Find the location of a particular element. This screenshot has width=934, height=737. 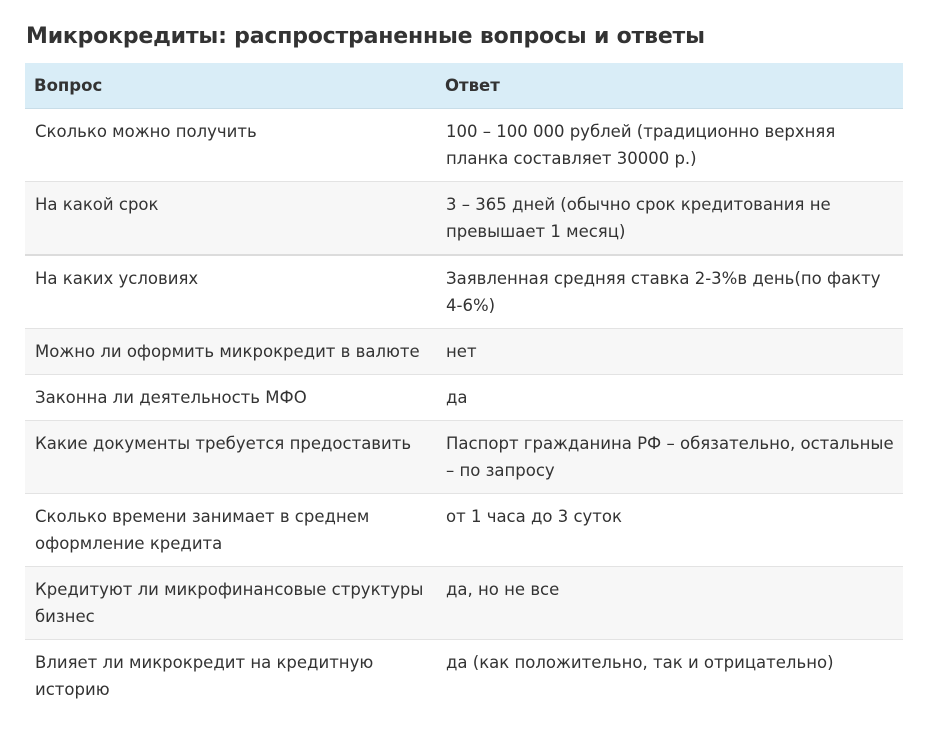

column-header-answer: Ответ is located at coordinates (669, 86).